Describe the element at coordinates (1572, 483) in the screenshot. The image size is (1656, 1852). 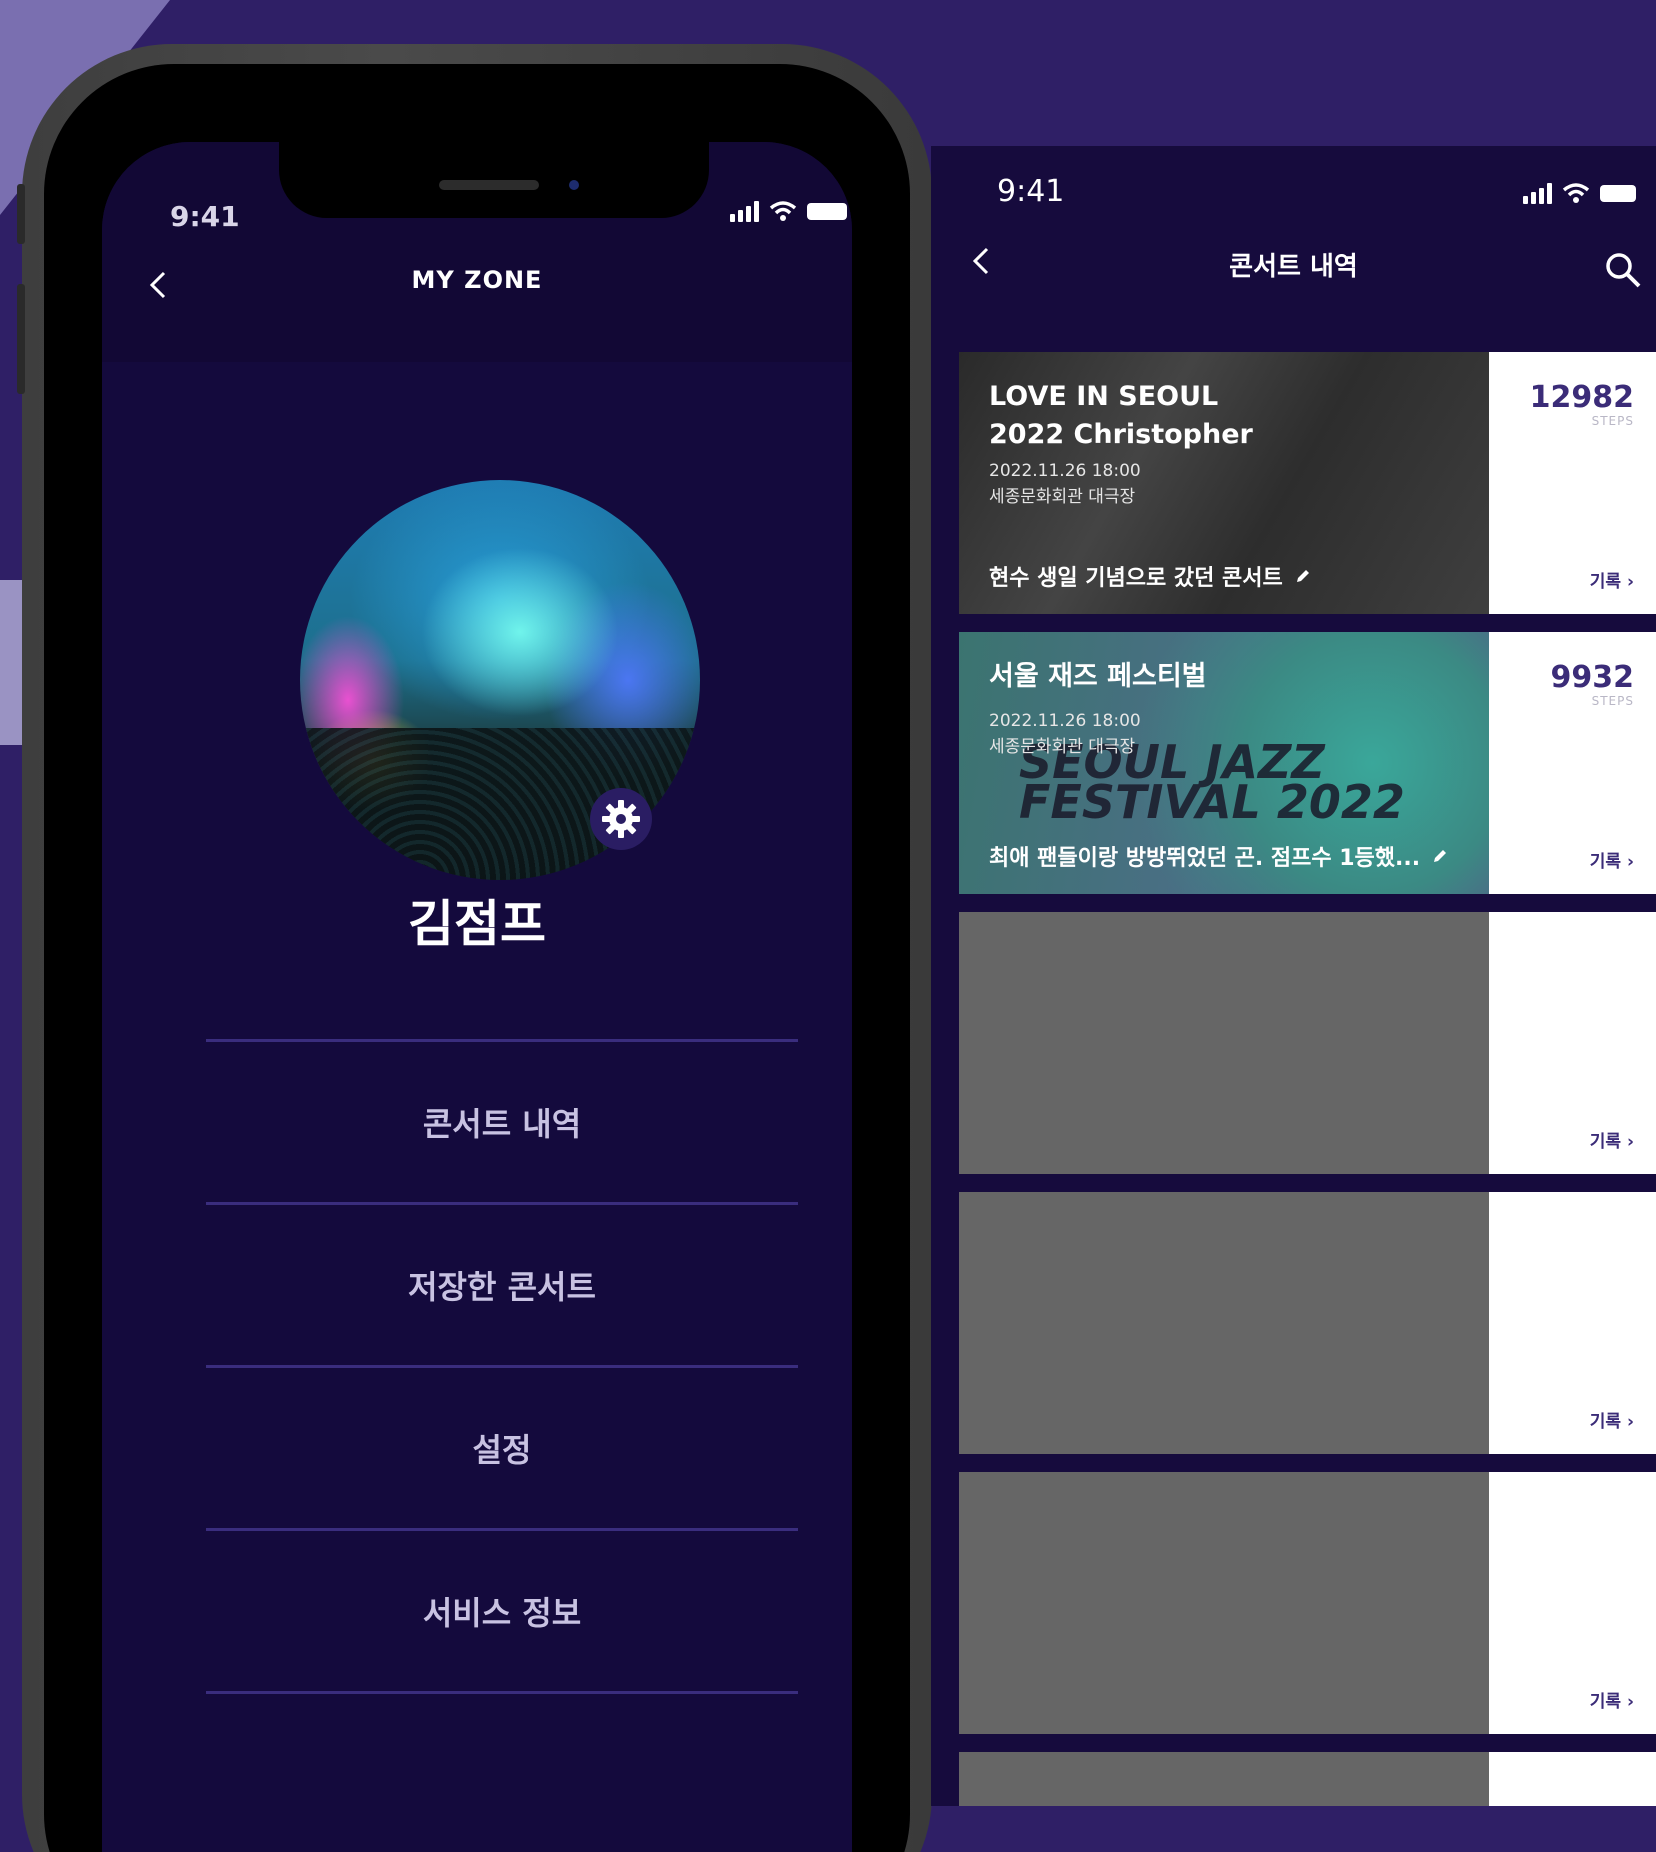
I see `concert-card-stats: 12982 STEPS 기록 ›` at that location.